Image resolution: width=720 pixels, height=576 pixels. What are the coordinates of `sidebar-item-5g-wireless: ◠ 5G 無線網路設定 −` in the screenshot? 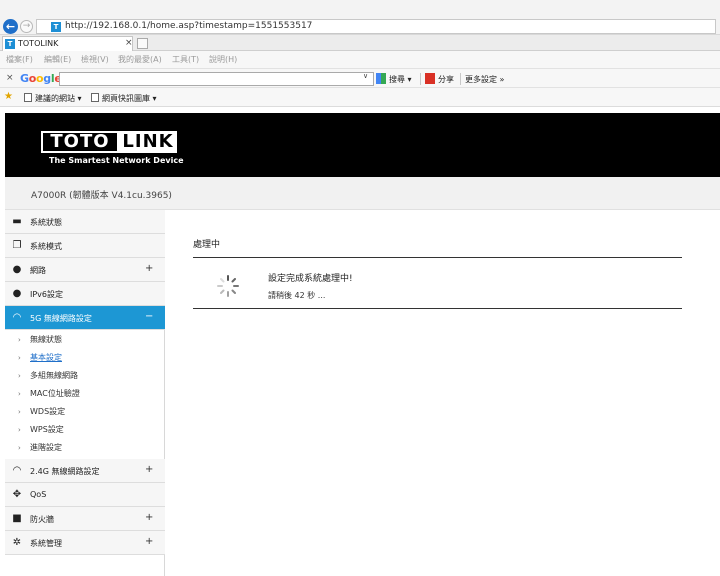 It's located at (85, 318).